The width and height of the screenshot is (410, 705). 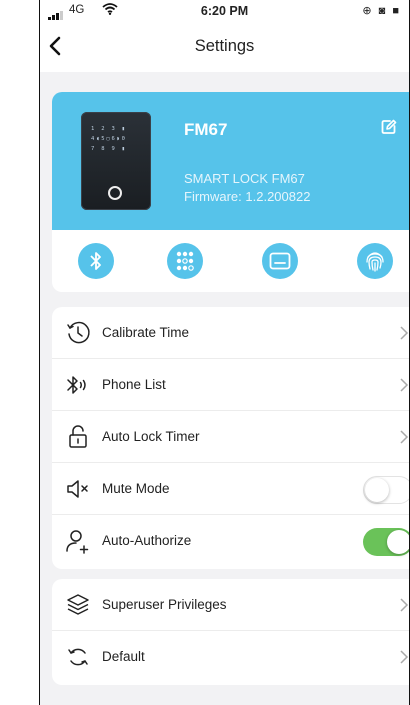 I want to click on row-calibrate-time: Calibrate Time, so click(x=230, y=333).